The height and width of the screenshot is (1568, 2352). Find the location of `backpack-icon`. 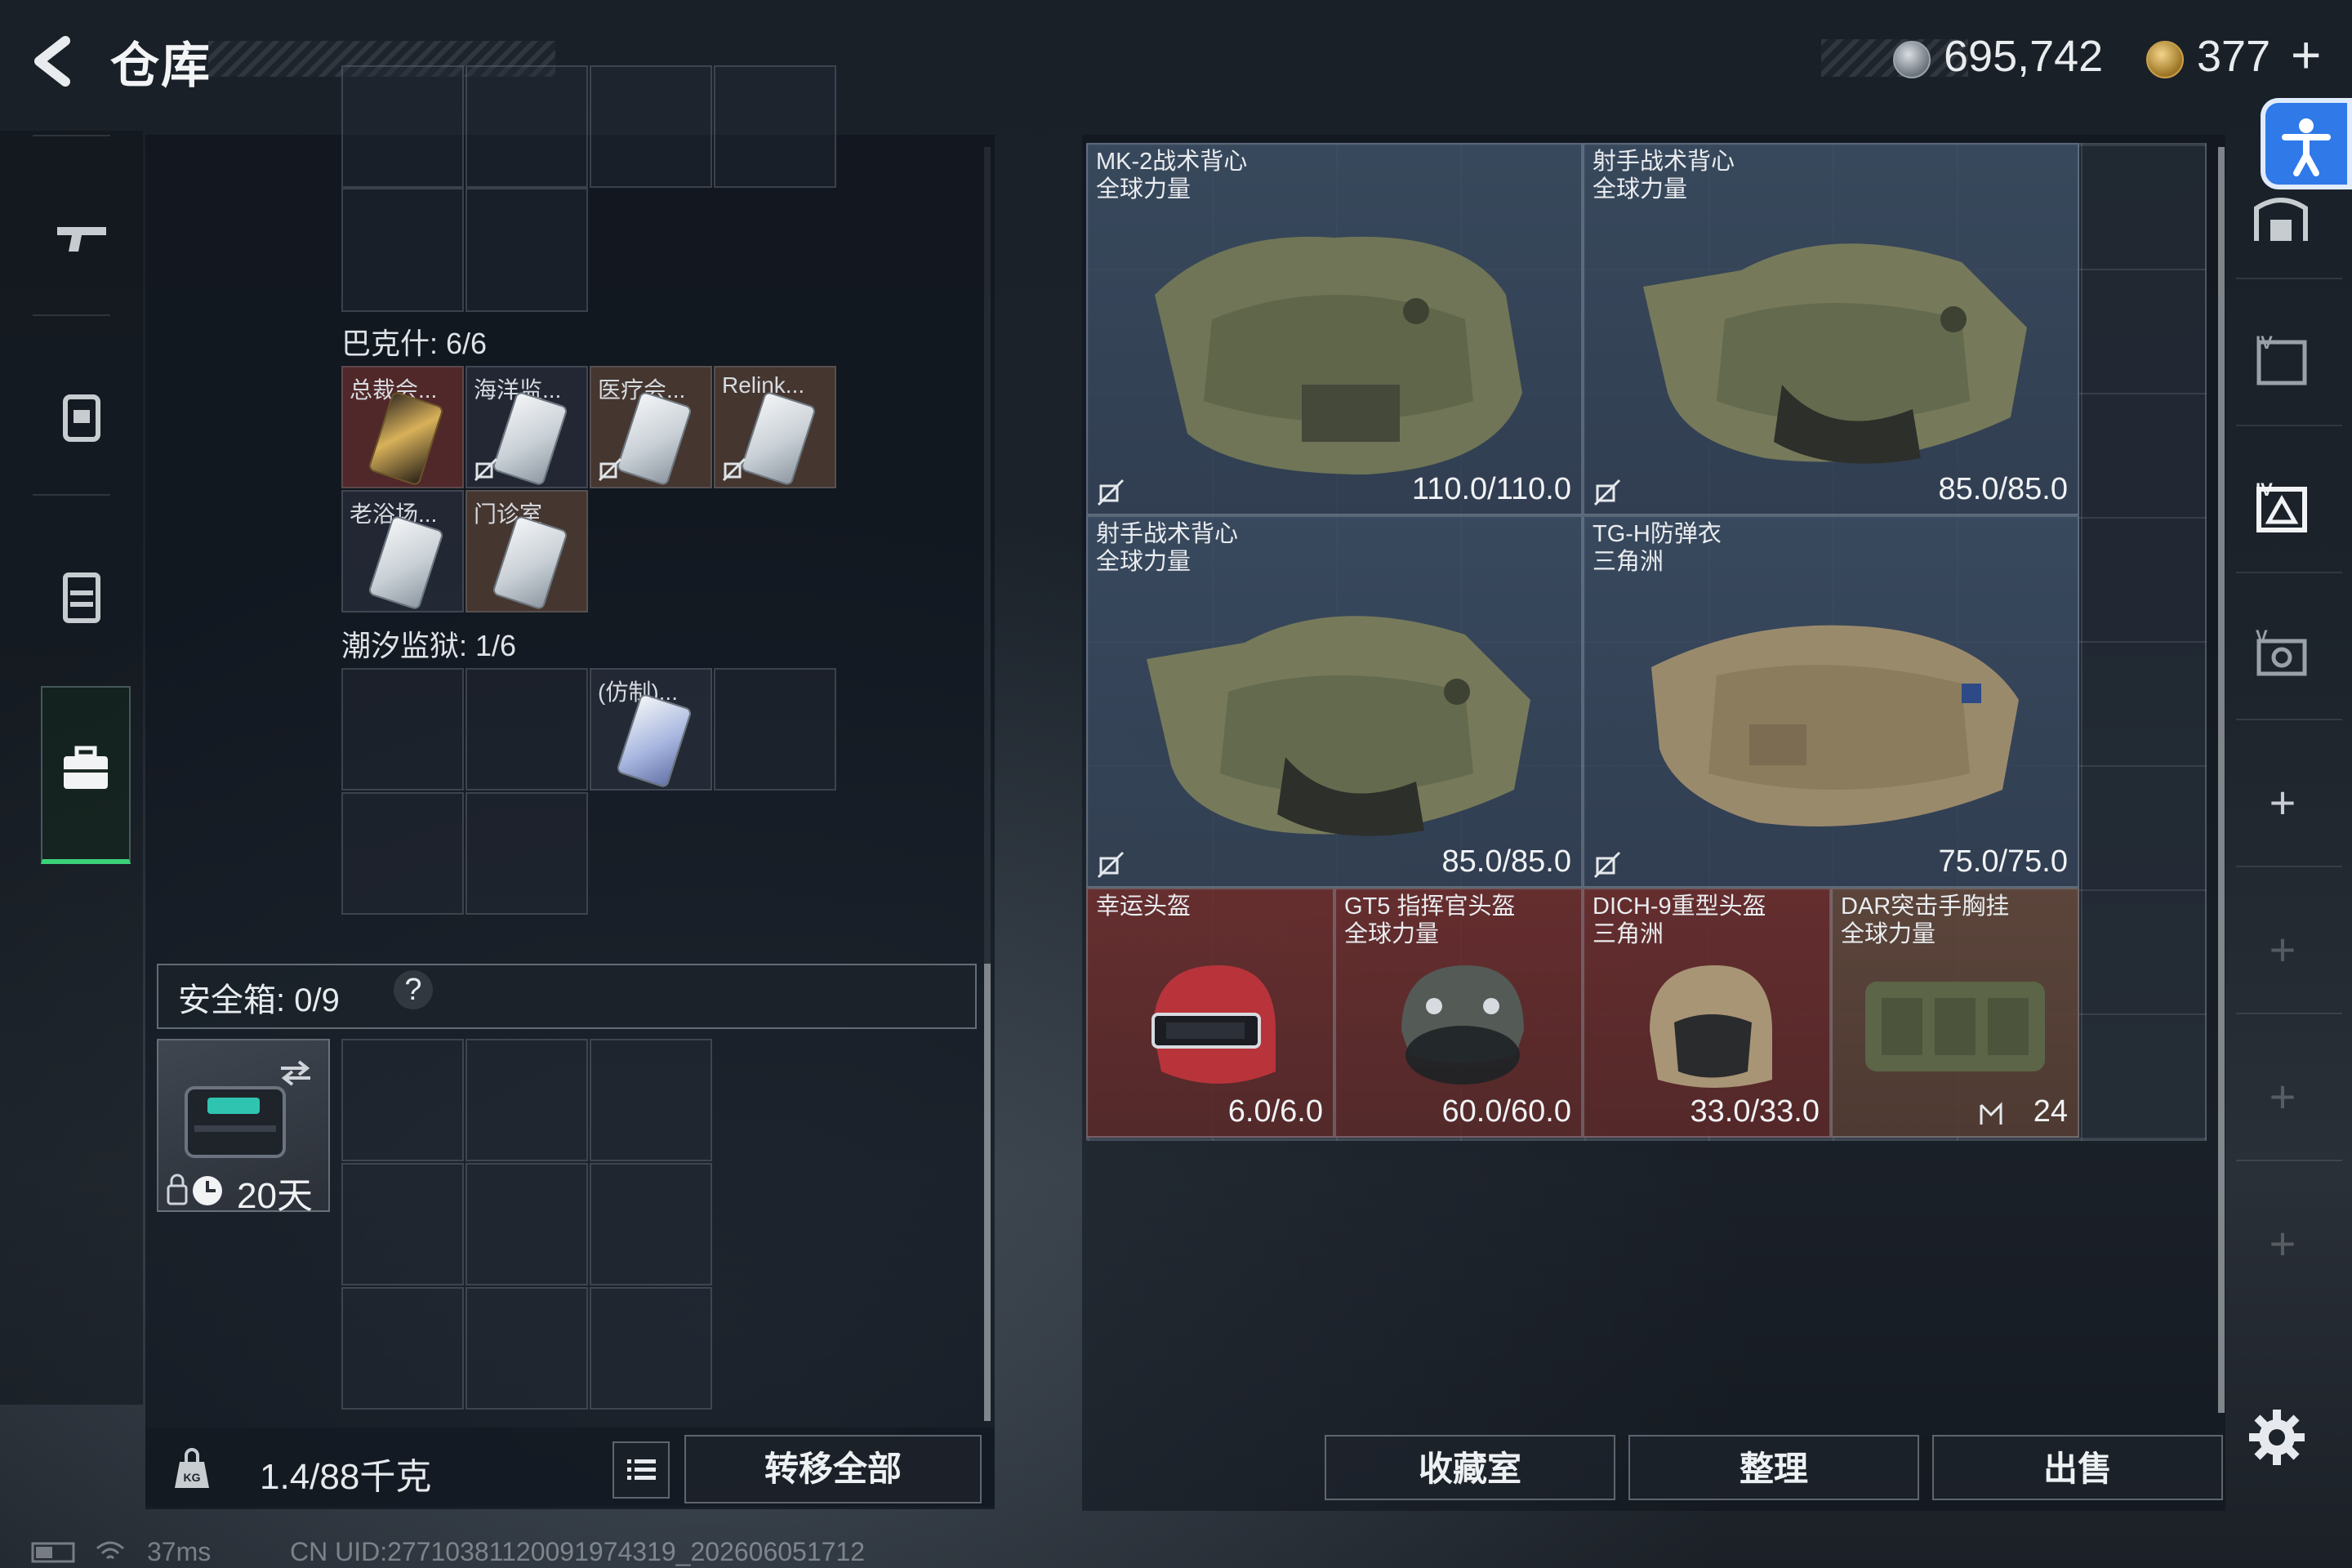

backpack-icon is located at coordinates (81, 418).